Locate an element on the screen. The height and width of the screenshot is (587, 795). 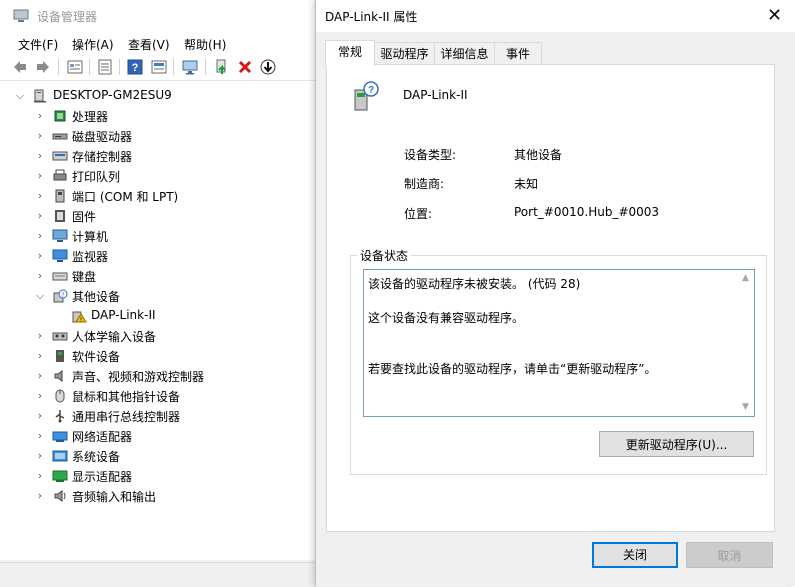
tree-item-label: 键盘 is located at coordinates (84, 277).